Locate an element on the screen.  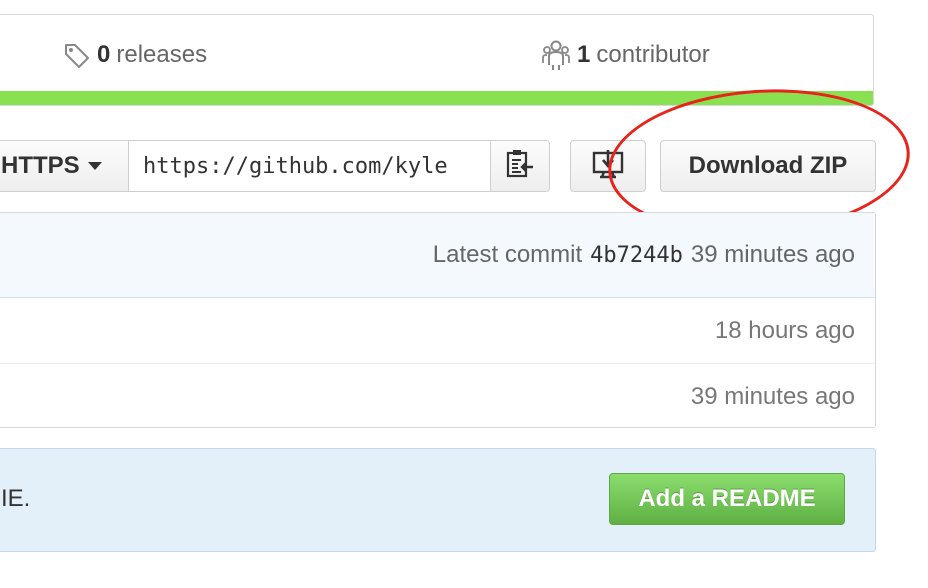
contributors-link: 1 contributor is located at coordinates (625, 55).